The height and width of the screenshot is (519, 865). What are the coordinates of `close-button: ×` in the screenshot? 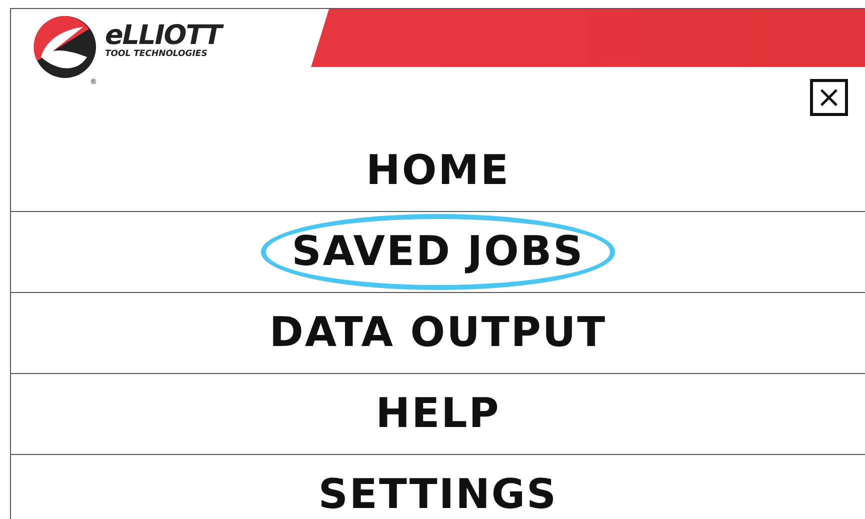 It's located at (829, 97).